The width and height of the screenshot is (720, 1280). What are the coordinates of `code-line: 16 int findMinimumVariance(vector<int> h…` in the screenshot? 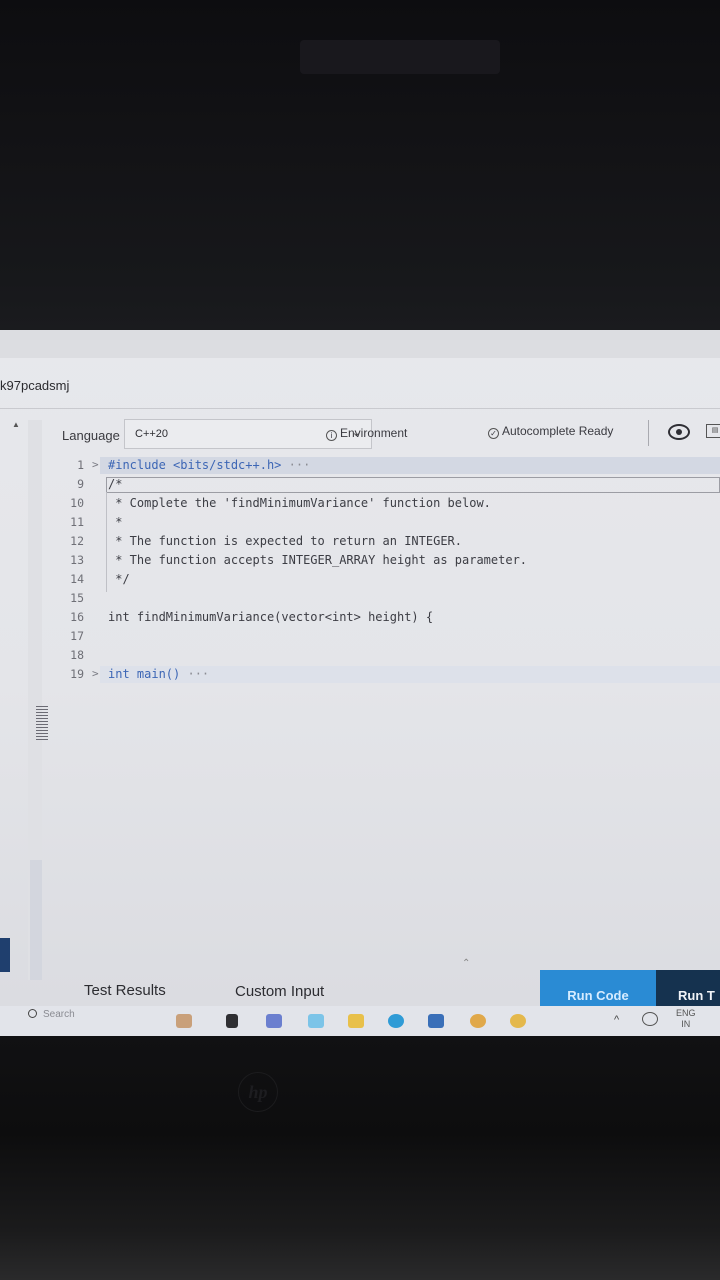 It's located at (388, 619).